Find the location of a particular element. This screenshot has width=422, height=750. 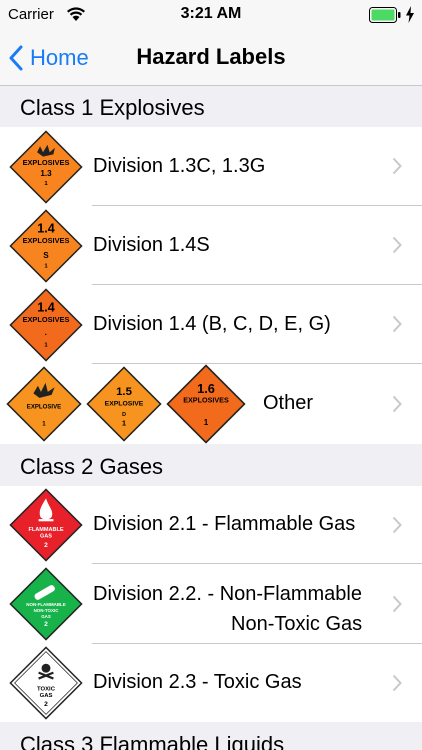

section-header-label: Class 3 Flammable Liquids is located at coordinates (152, 741).